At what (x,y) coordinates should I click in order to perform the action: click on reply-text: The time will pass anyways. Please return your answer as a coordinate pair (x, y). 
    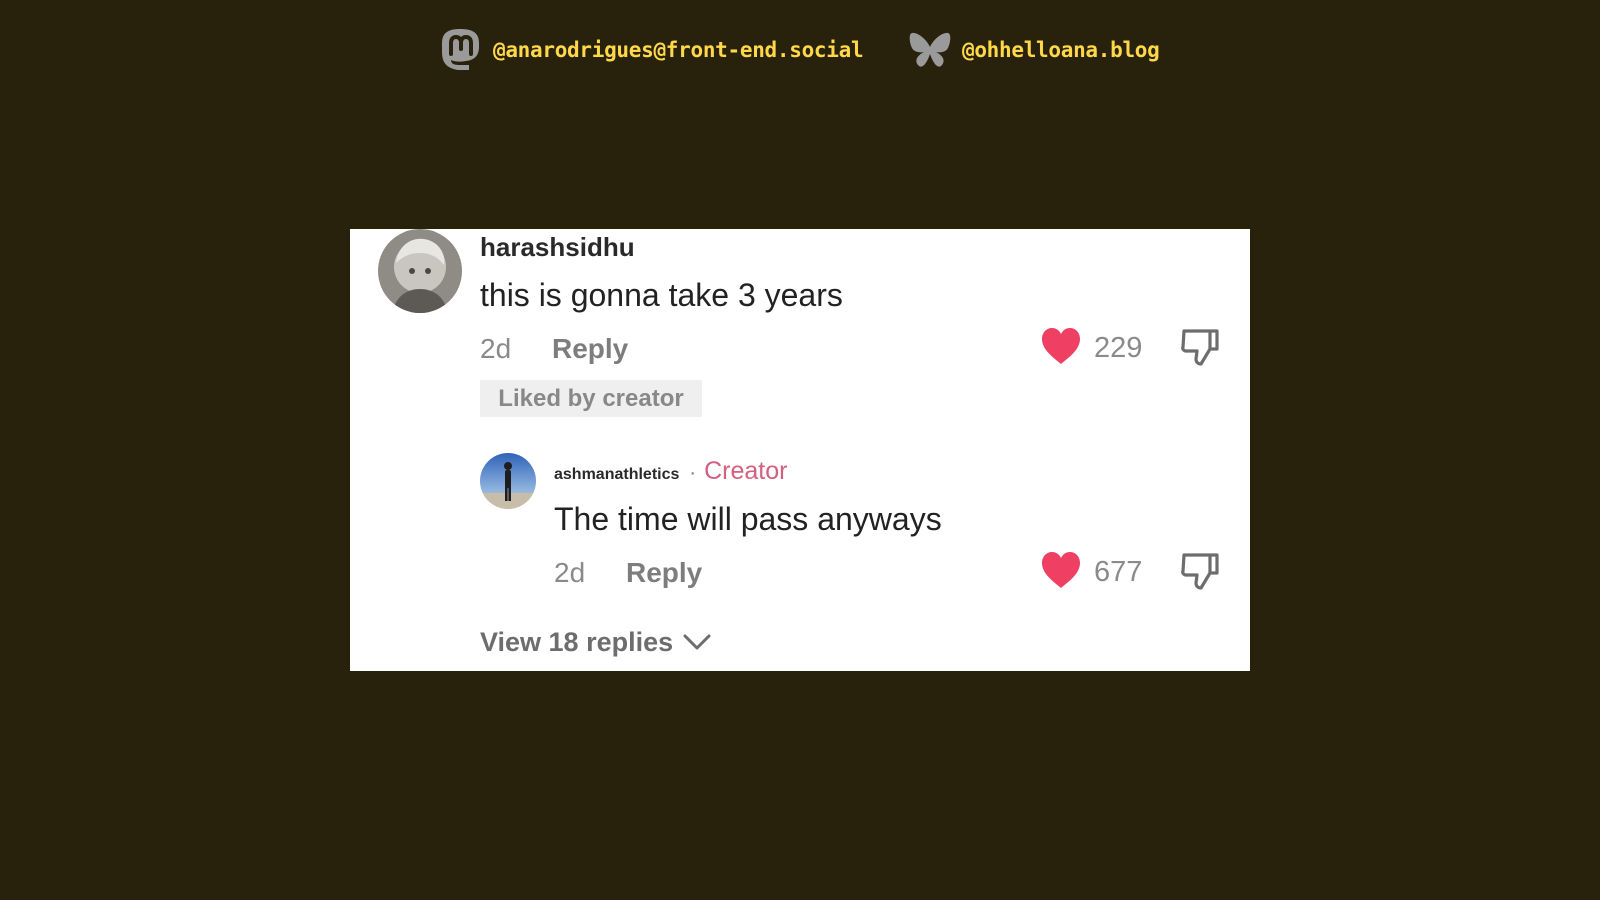
    Looking at the image, I should click on (748, 519).